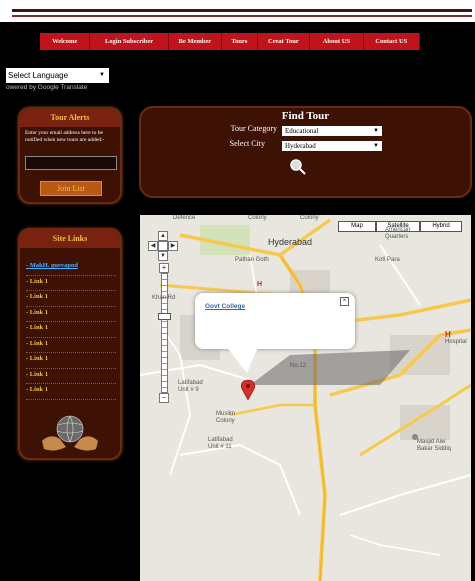 This screenshot has width=475, height=581. I want to click on pan-right-icon: ▶, so click(173, 246).